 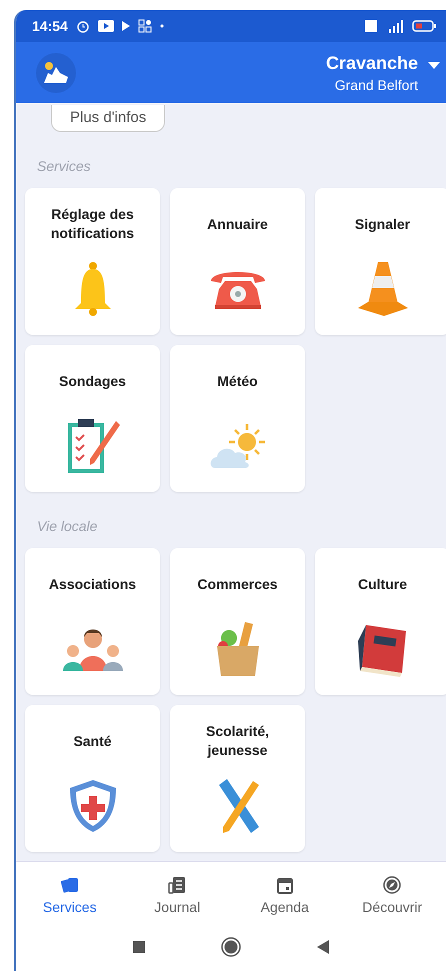 What do you see at coordinates (284, 895) in the screenshot?
I see `nav-tab: Agenda` at bounding box center [284, 895].